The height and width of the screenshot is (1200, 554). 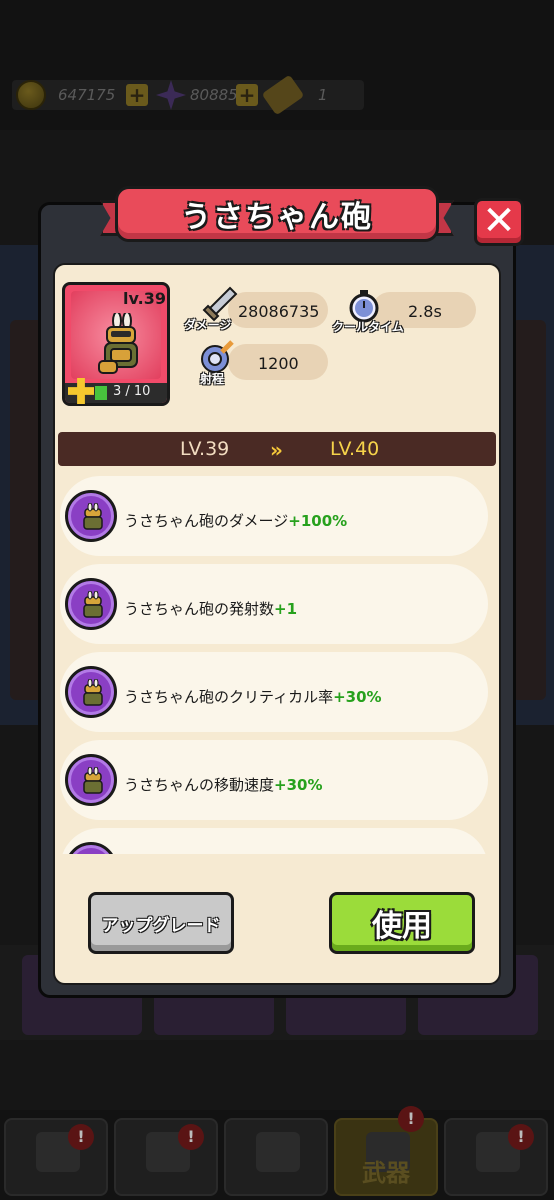 I want to click on list-item: うさちゃん砲のダメージ+100%, so click(x=274, y=516).